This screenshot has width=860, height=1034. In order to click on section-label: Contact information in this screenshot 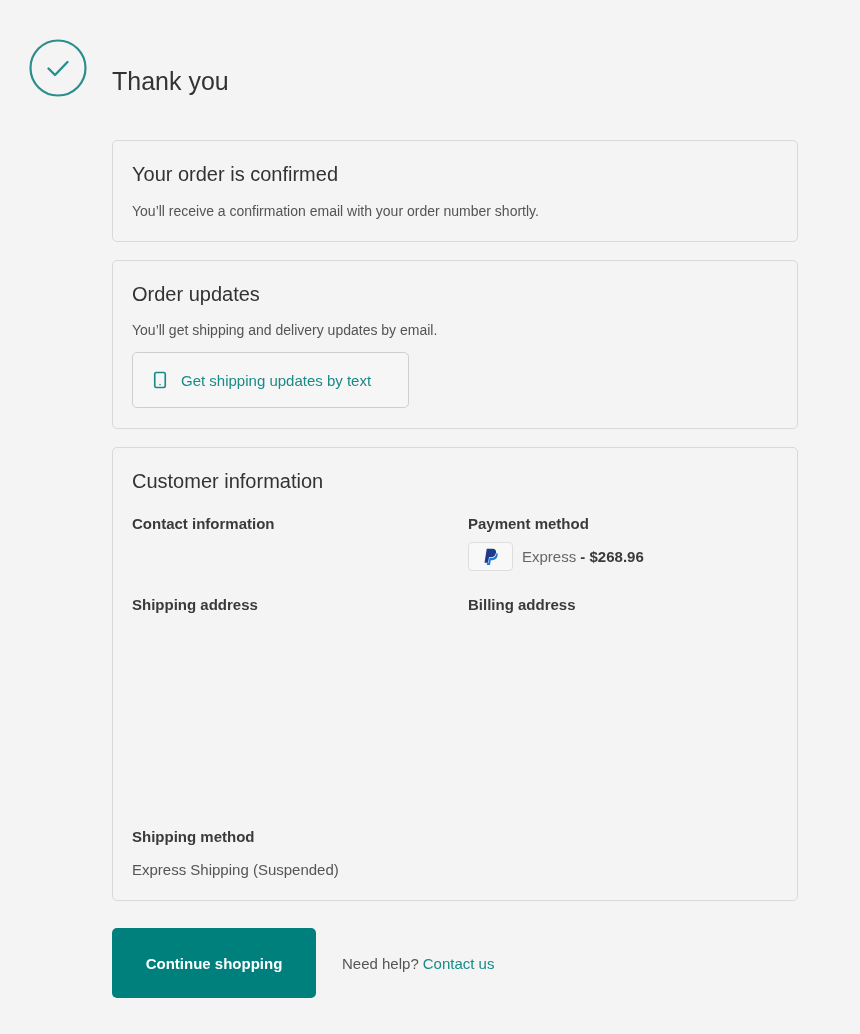, I will do `click(203, 524)`.